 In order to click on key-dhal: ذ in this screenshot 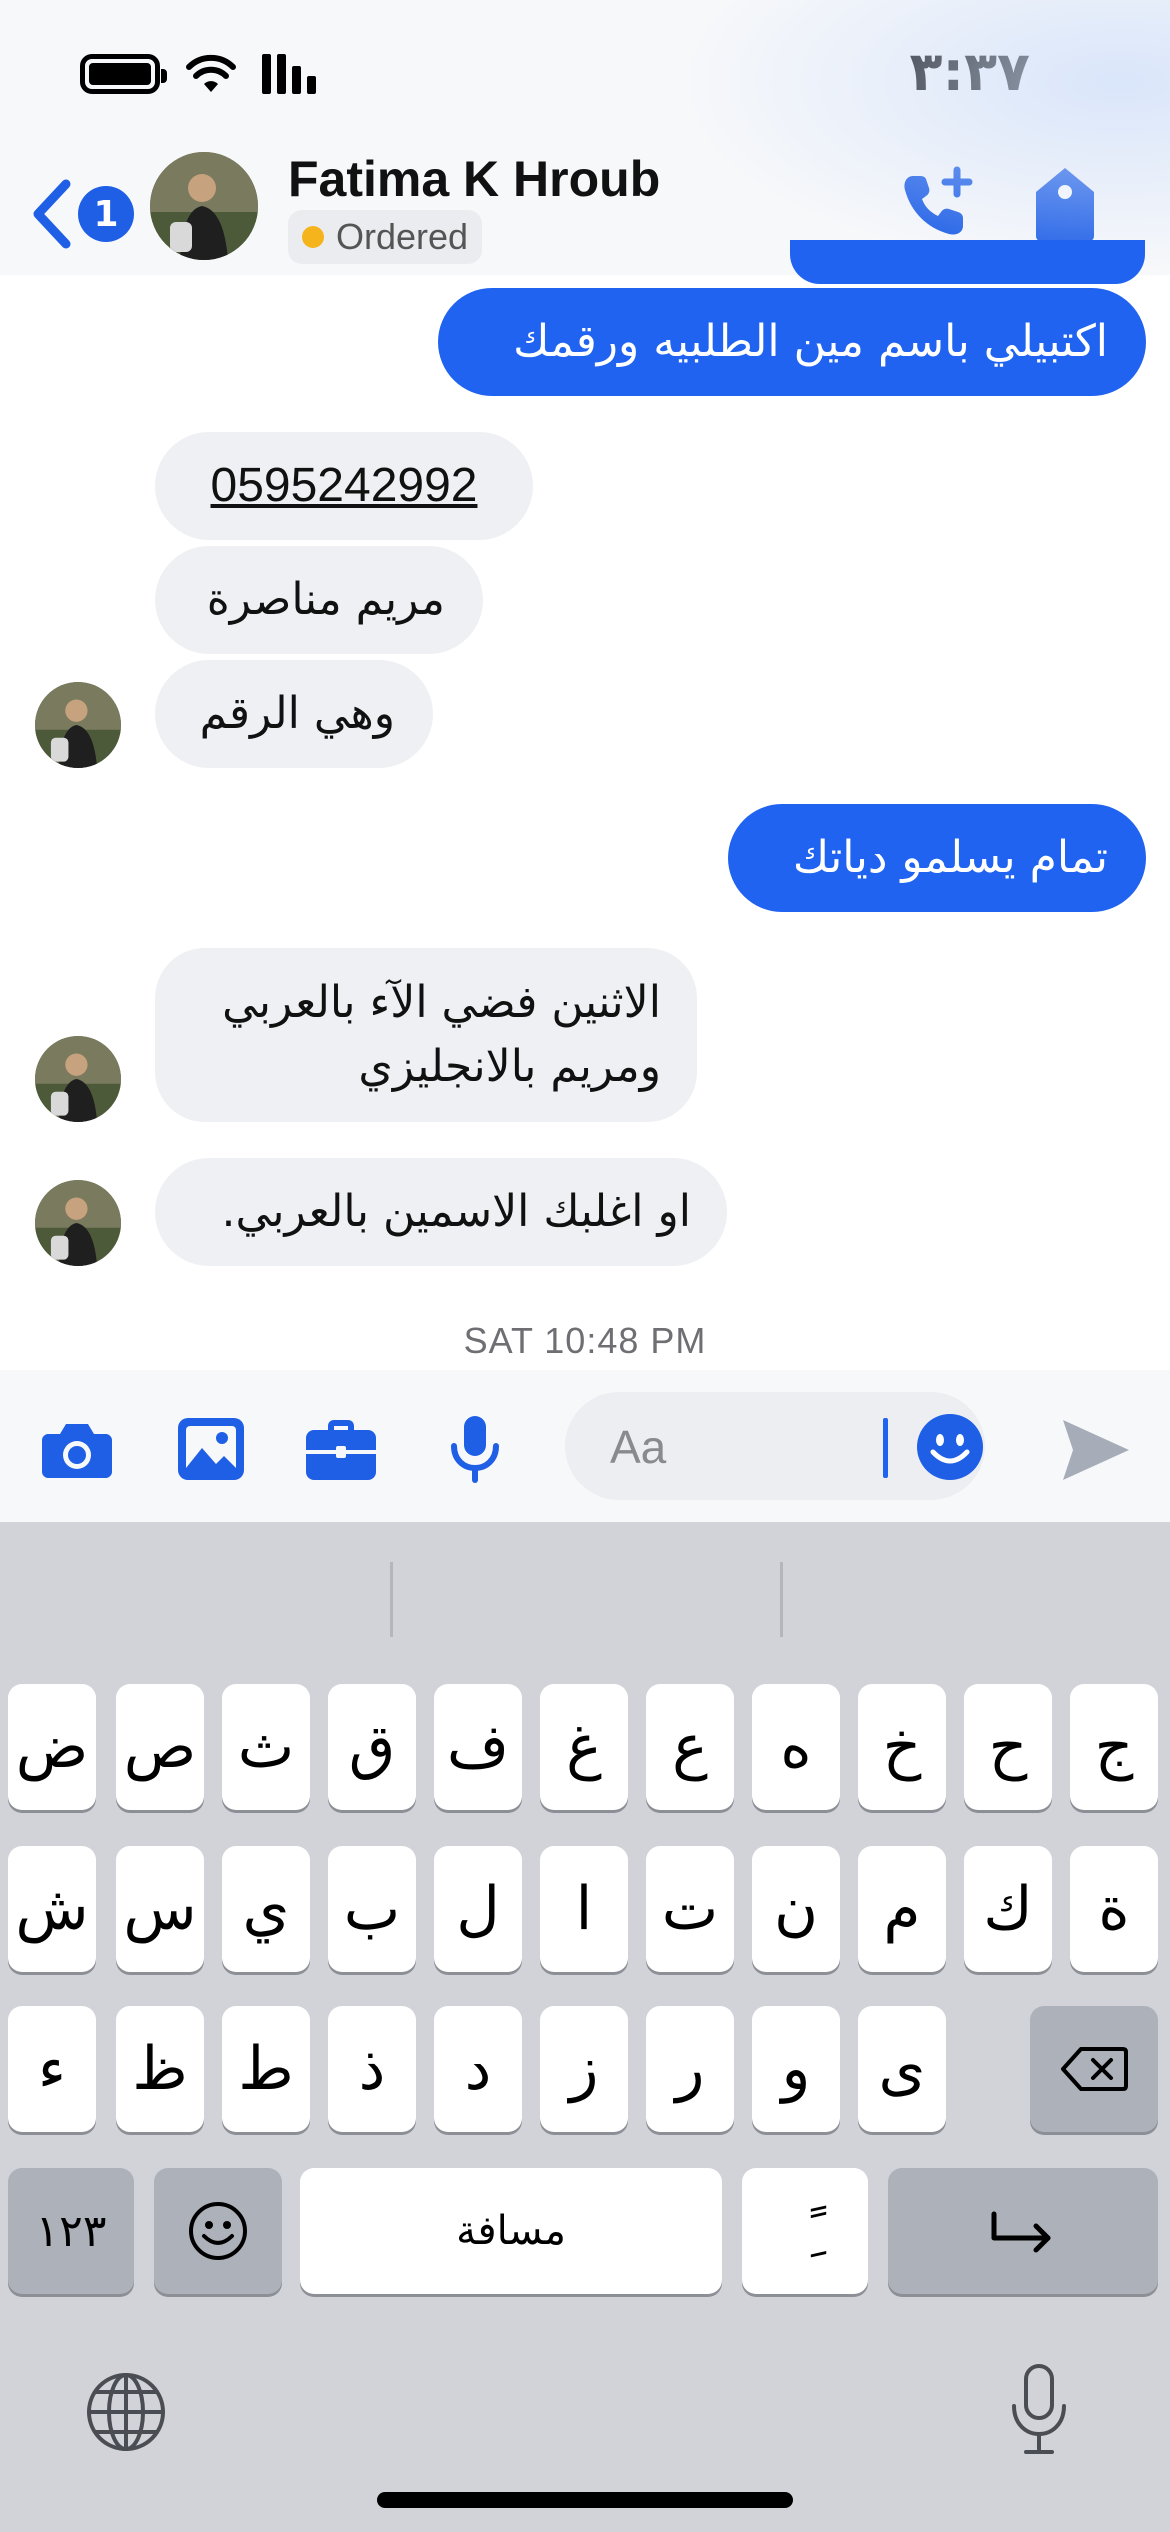, I will do `click(372, 2069)`.